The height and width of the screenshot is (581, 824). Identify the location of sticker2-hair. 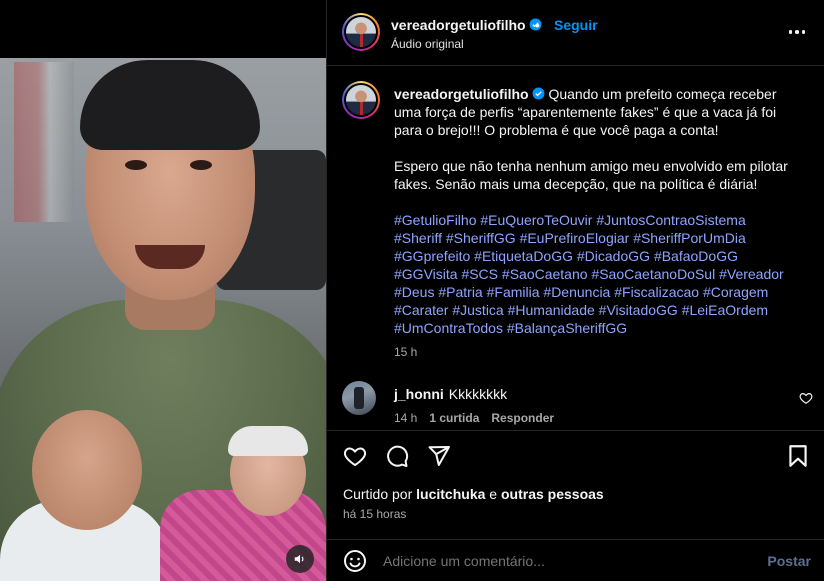
(268, 441).